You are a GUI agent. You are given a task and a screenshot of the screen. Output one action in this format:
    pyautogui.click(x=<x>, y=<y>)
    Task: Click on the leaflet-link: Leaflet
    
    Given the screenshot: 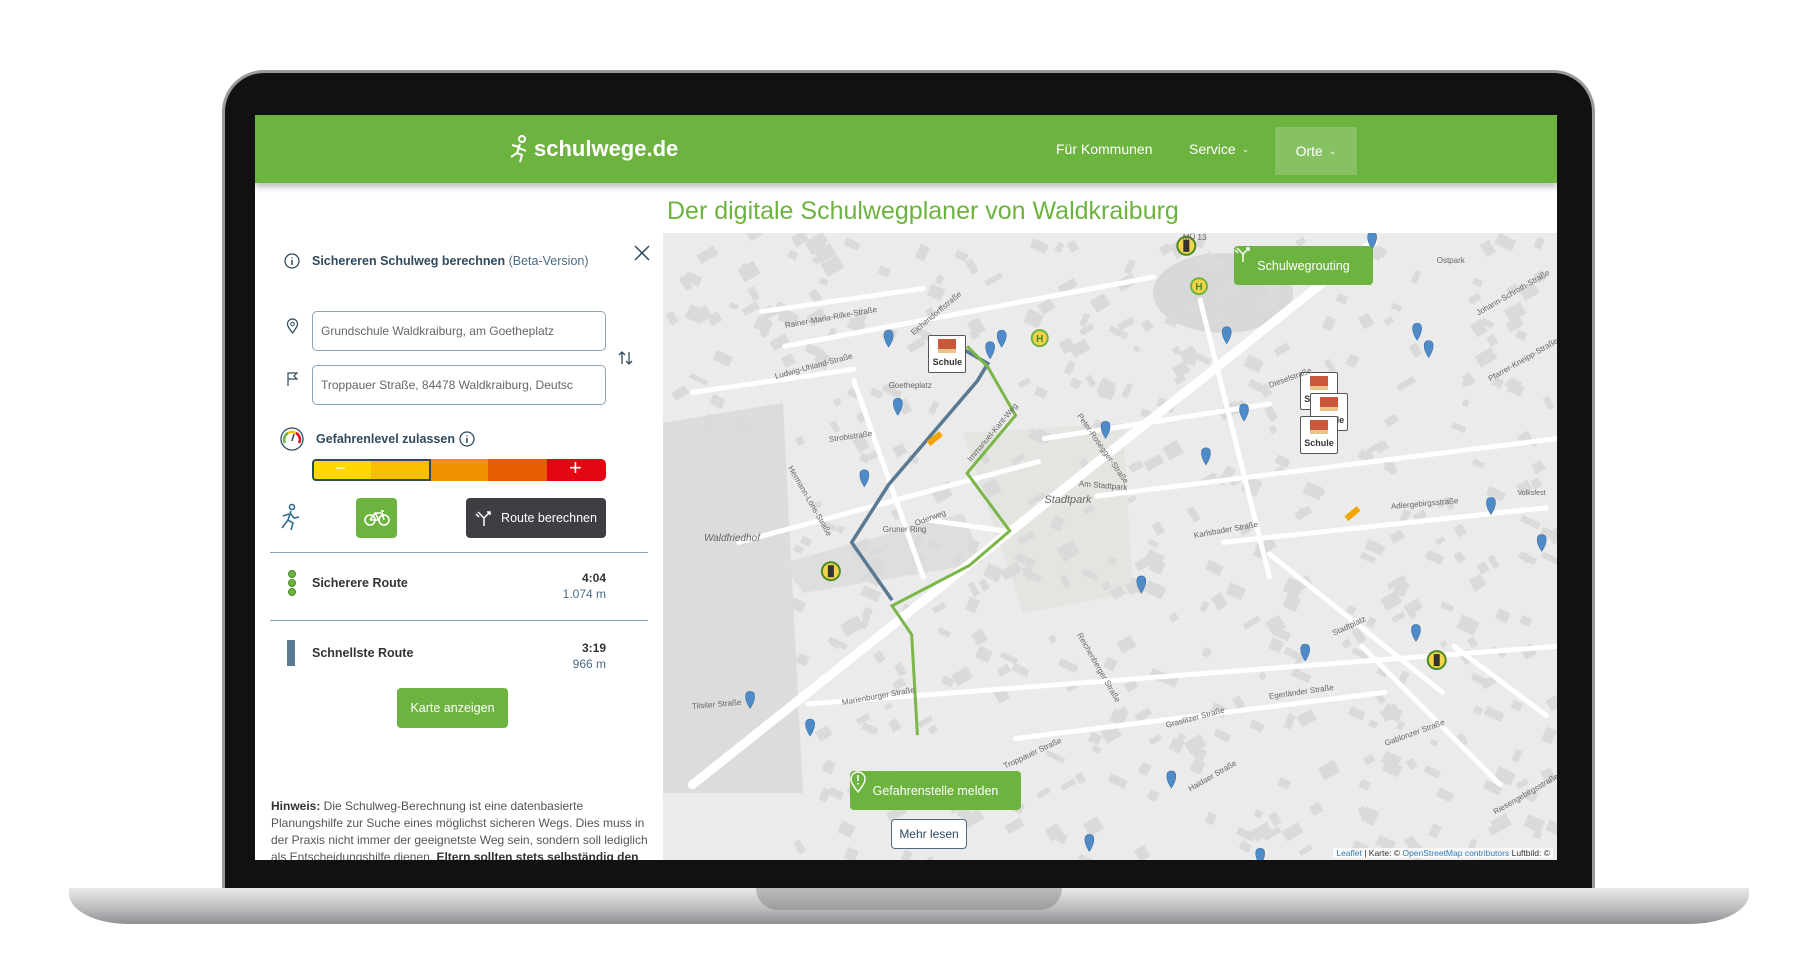 What is the action you would take?
    pyautogui.click(x=1349, y=853)
    